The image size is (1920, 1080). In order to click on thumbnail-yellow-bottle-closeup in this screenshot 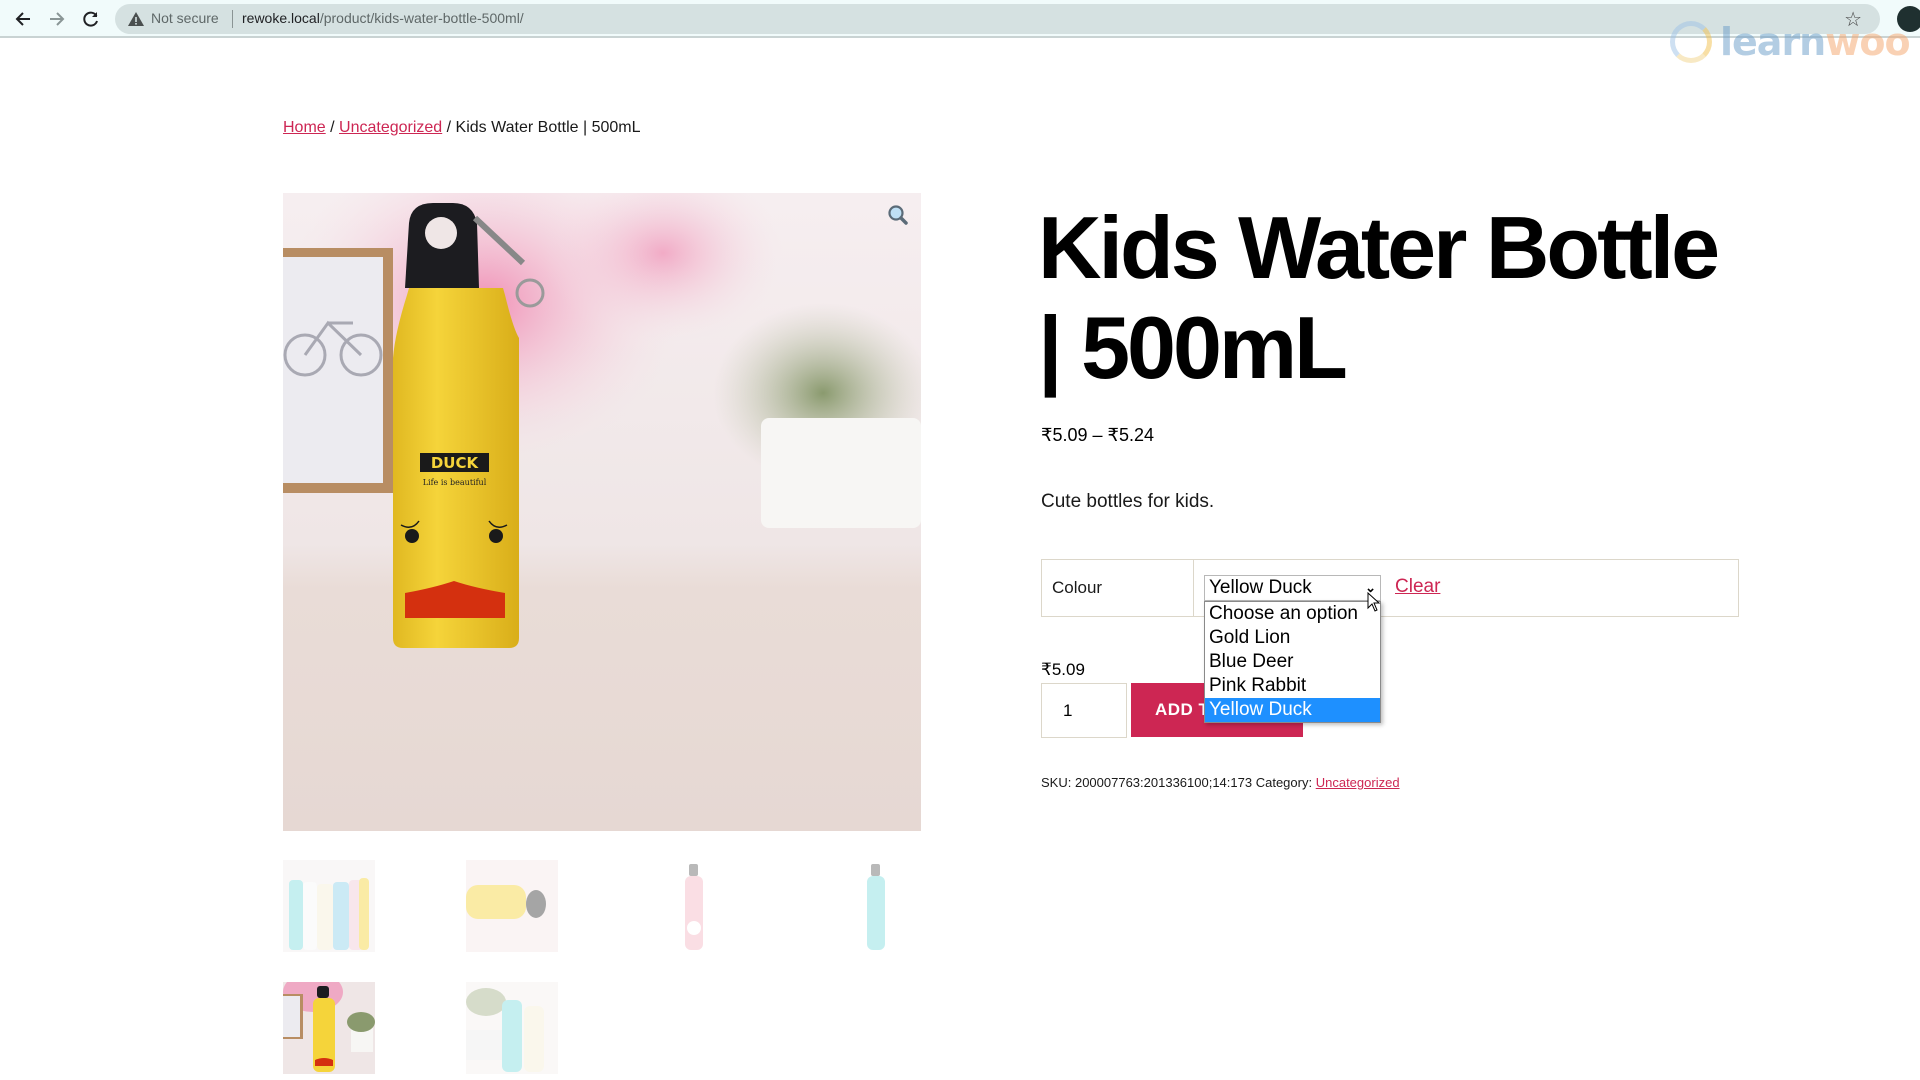, I will do `click(512, 906)`.